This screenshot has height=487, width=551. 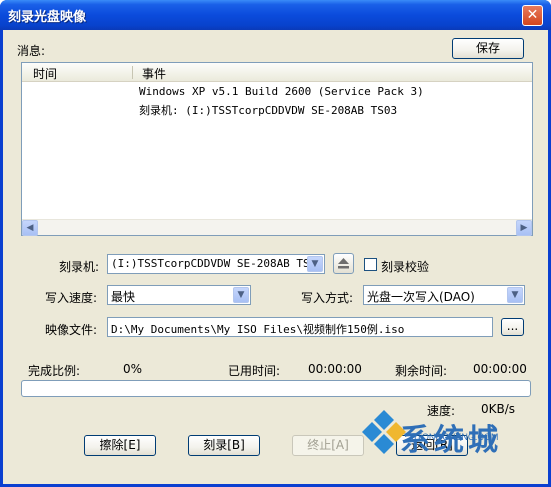 I want to click on column-divider, so click(x=132, y=72).